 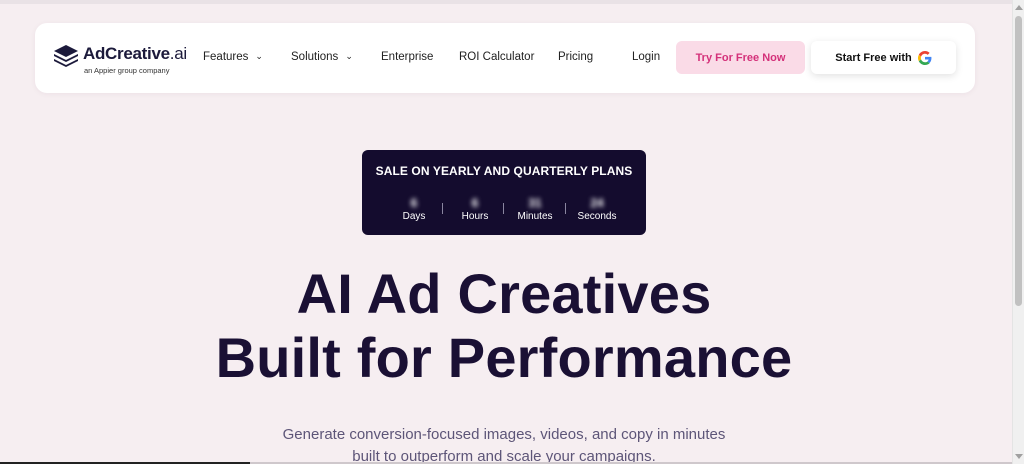 I want to click on nav-solutions-label: Solutions, so click(x=315, y=57).